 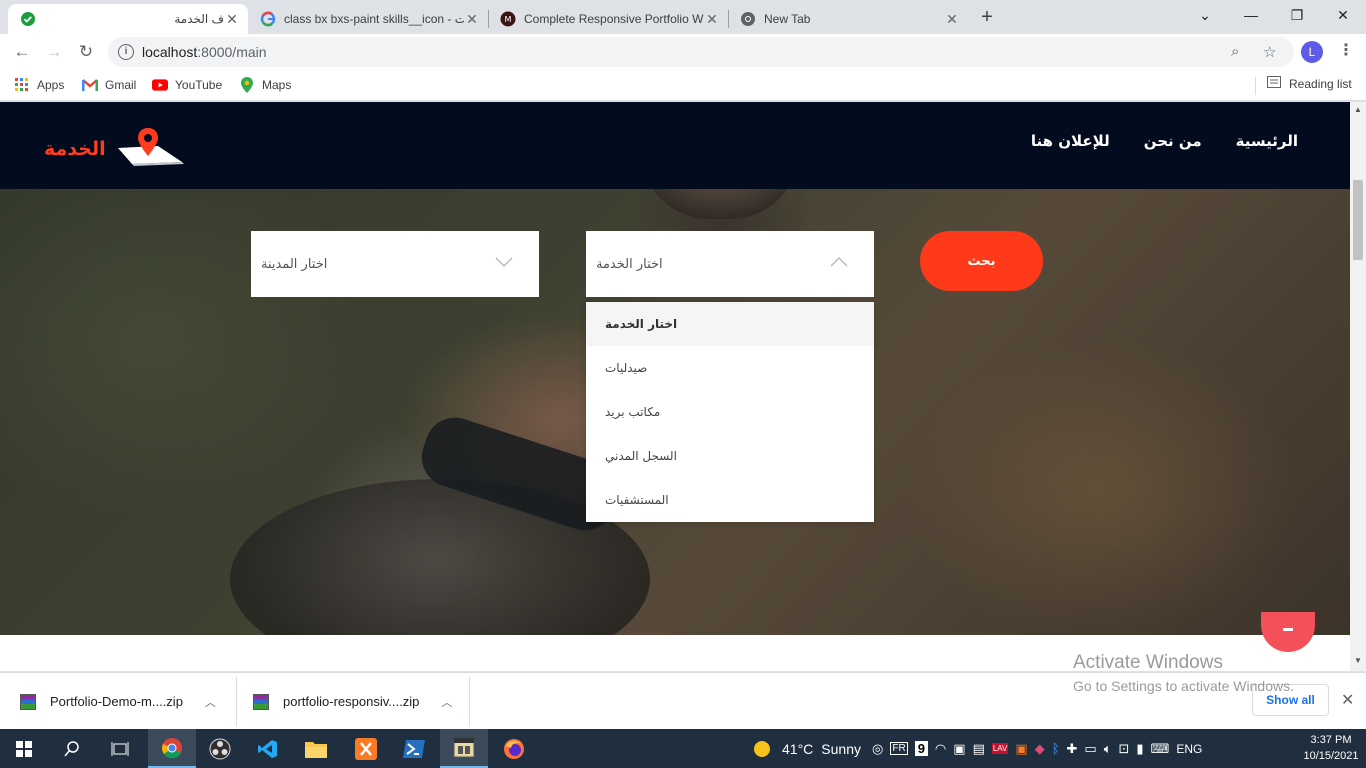 I want to click on file-explorer-icon, so click(x=316, y=748).